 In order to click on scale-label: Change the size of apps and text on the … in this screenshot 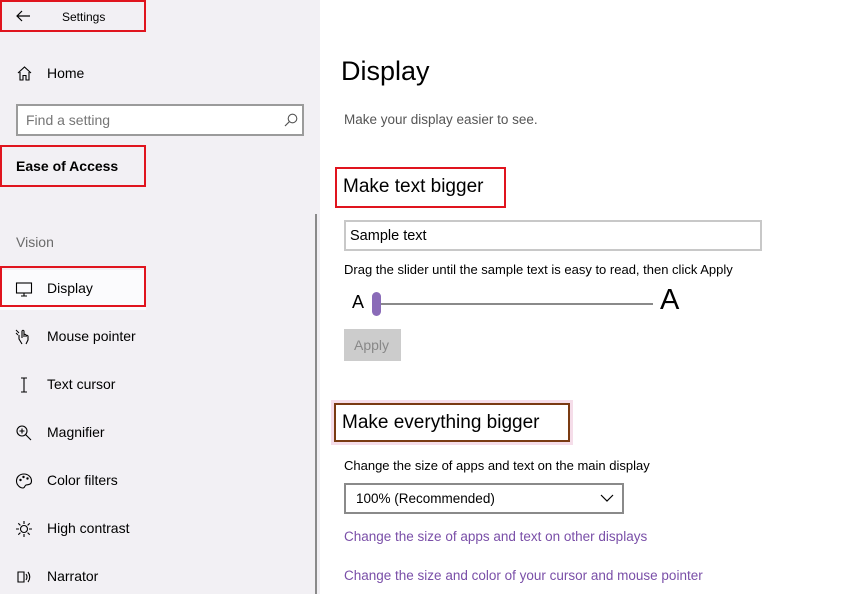, I will do `click(497, 465)`.